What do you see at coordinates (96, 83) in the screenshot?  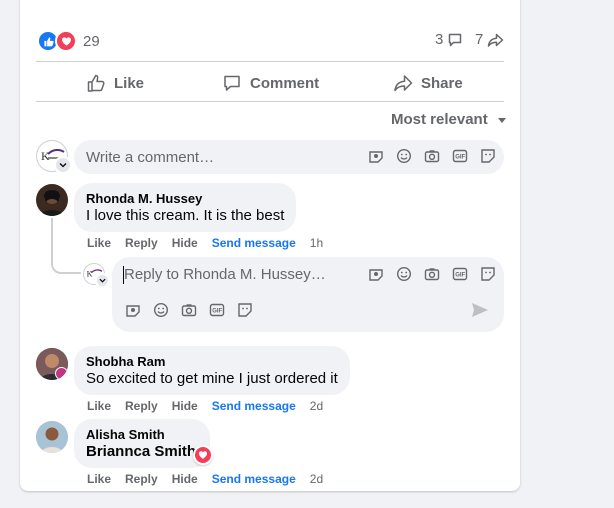 I see `thumbs-up-icon` at bounding box center [96, 83].